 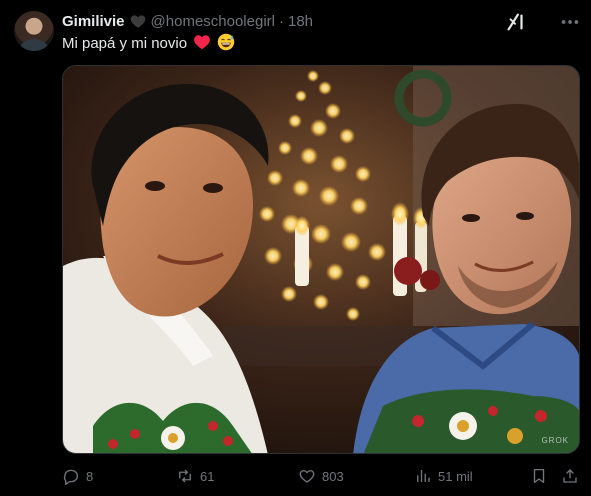 What do you see at coordinates (213, 21) in the screenshot?
I see `author-handle: @homeschoolegirl` at bounding box center [213, 21].